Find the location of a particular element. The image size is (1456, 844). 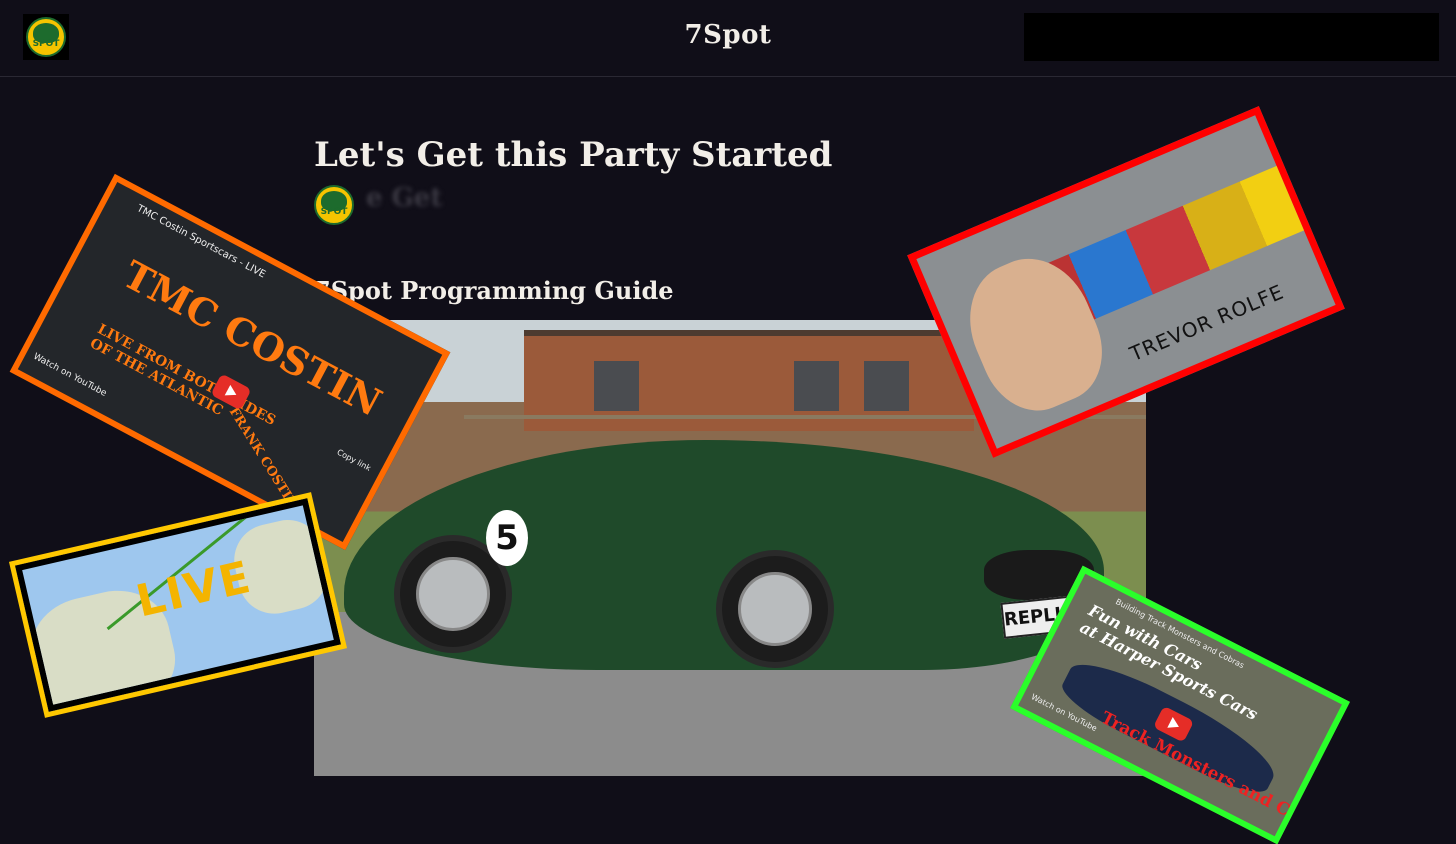

copy-link: Copy link is located at coordinates (353, 460).